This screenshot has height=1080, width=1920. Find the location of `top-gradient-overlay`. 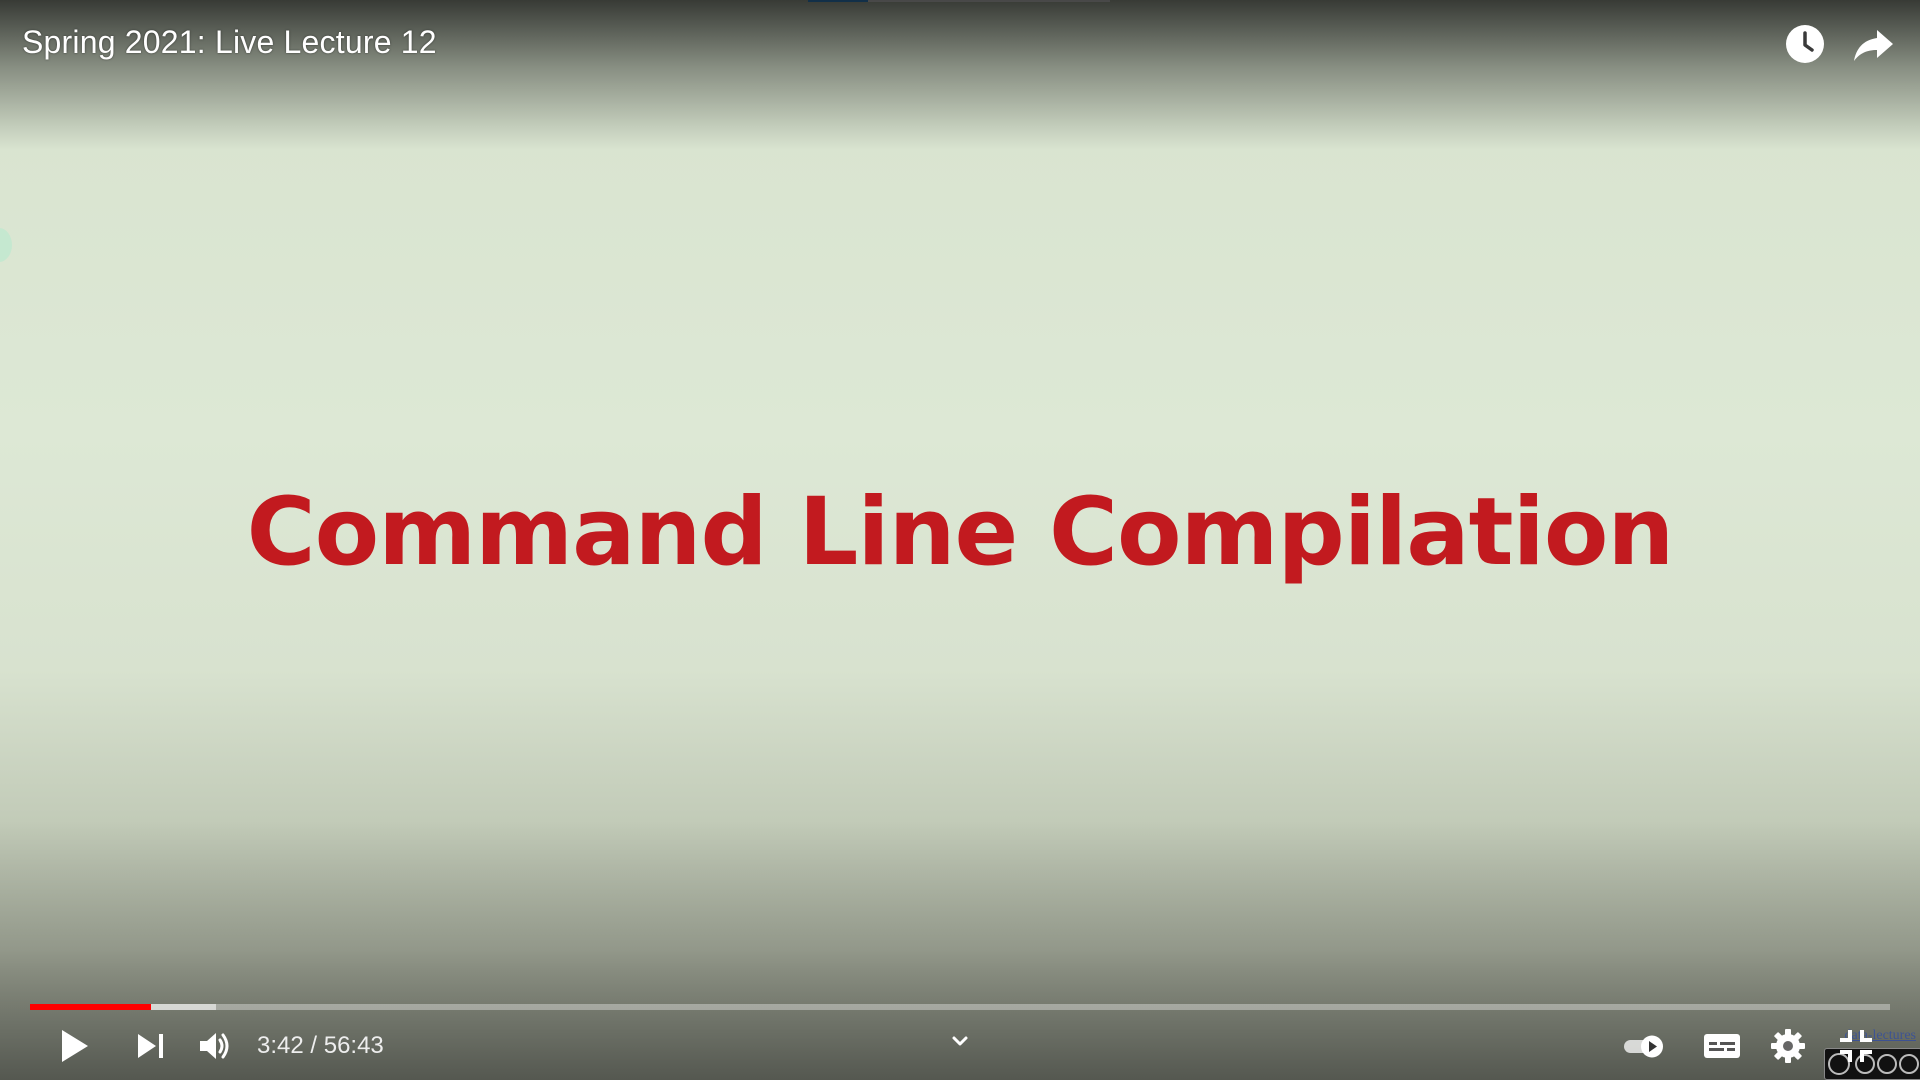

top-gradient-overlay is located at coordinates (960, 75).